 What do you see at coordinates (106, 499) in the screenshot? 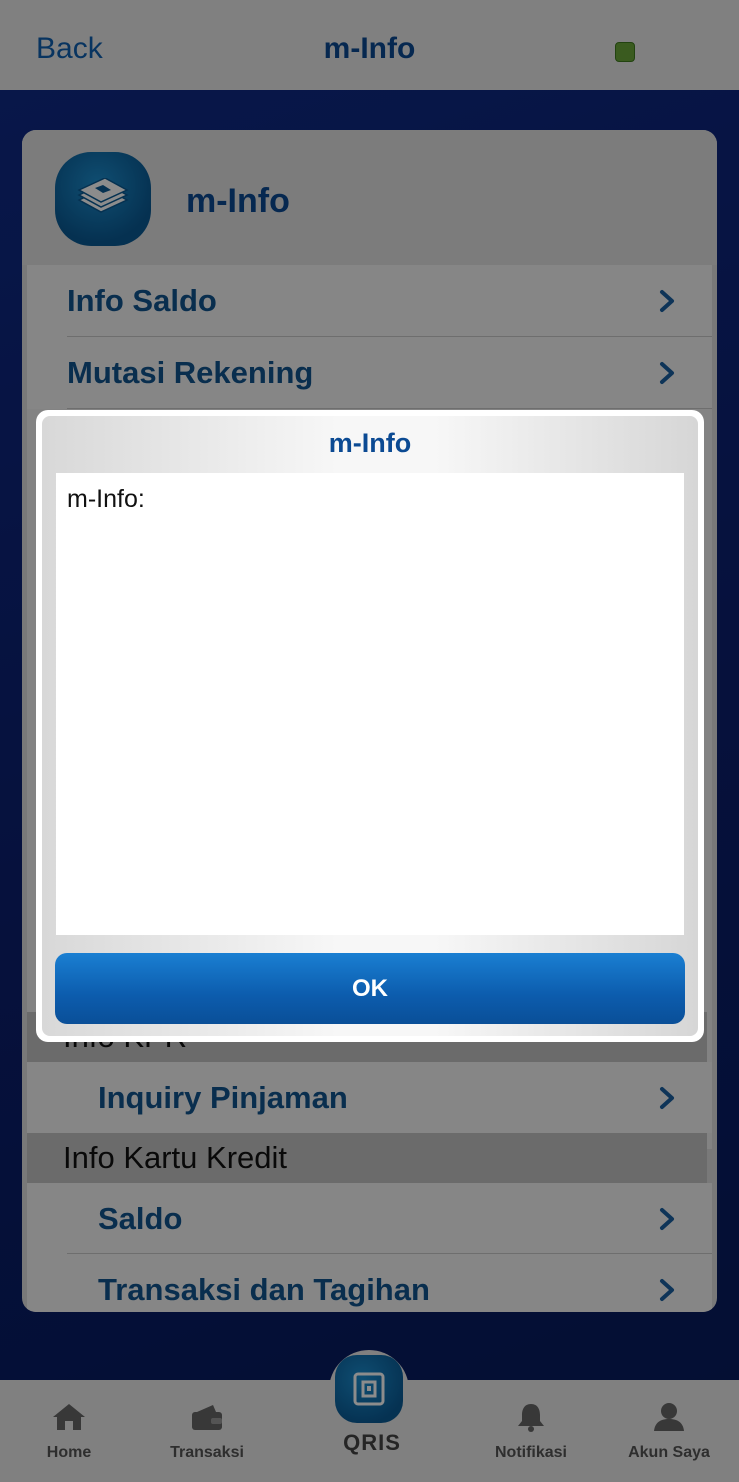
I see `dialog-message: m-Info:` at bounding box center [106, 499].